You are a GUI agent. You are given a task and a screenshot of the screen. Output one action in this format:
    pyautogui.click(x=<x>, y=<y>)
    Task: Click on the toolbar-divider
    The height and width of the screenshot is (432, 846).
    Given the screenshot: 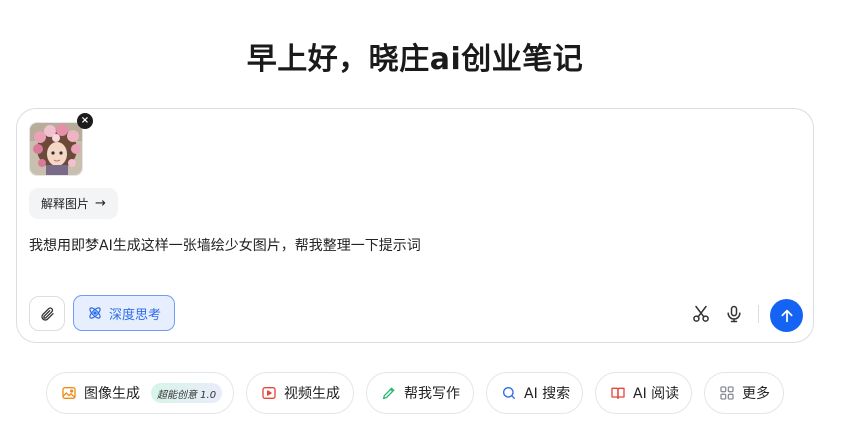 What is the action you would take?
    pyautogui.click(x=758, y=314)
    